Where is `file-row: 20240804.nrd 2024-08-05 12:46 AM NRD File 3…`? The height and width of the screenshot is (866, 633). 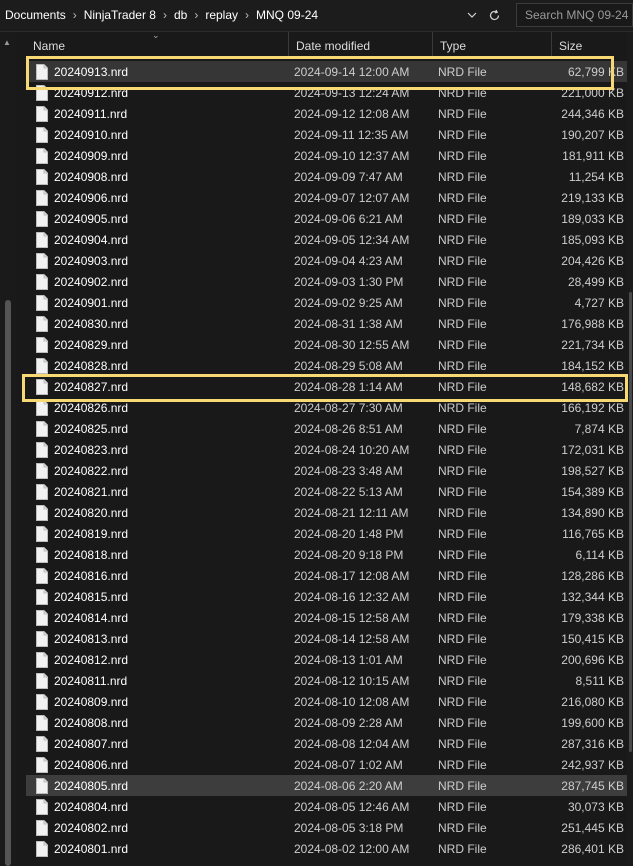 file-row: 20240804.nrd 2024-08-05 12:46 AM NRD File 3… is located at coordinates (328, 806).